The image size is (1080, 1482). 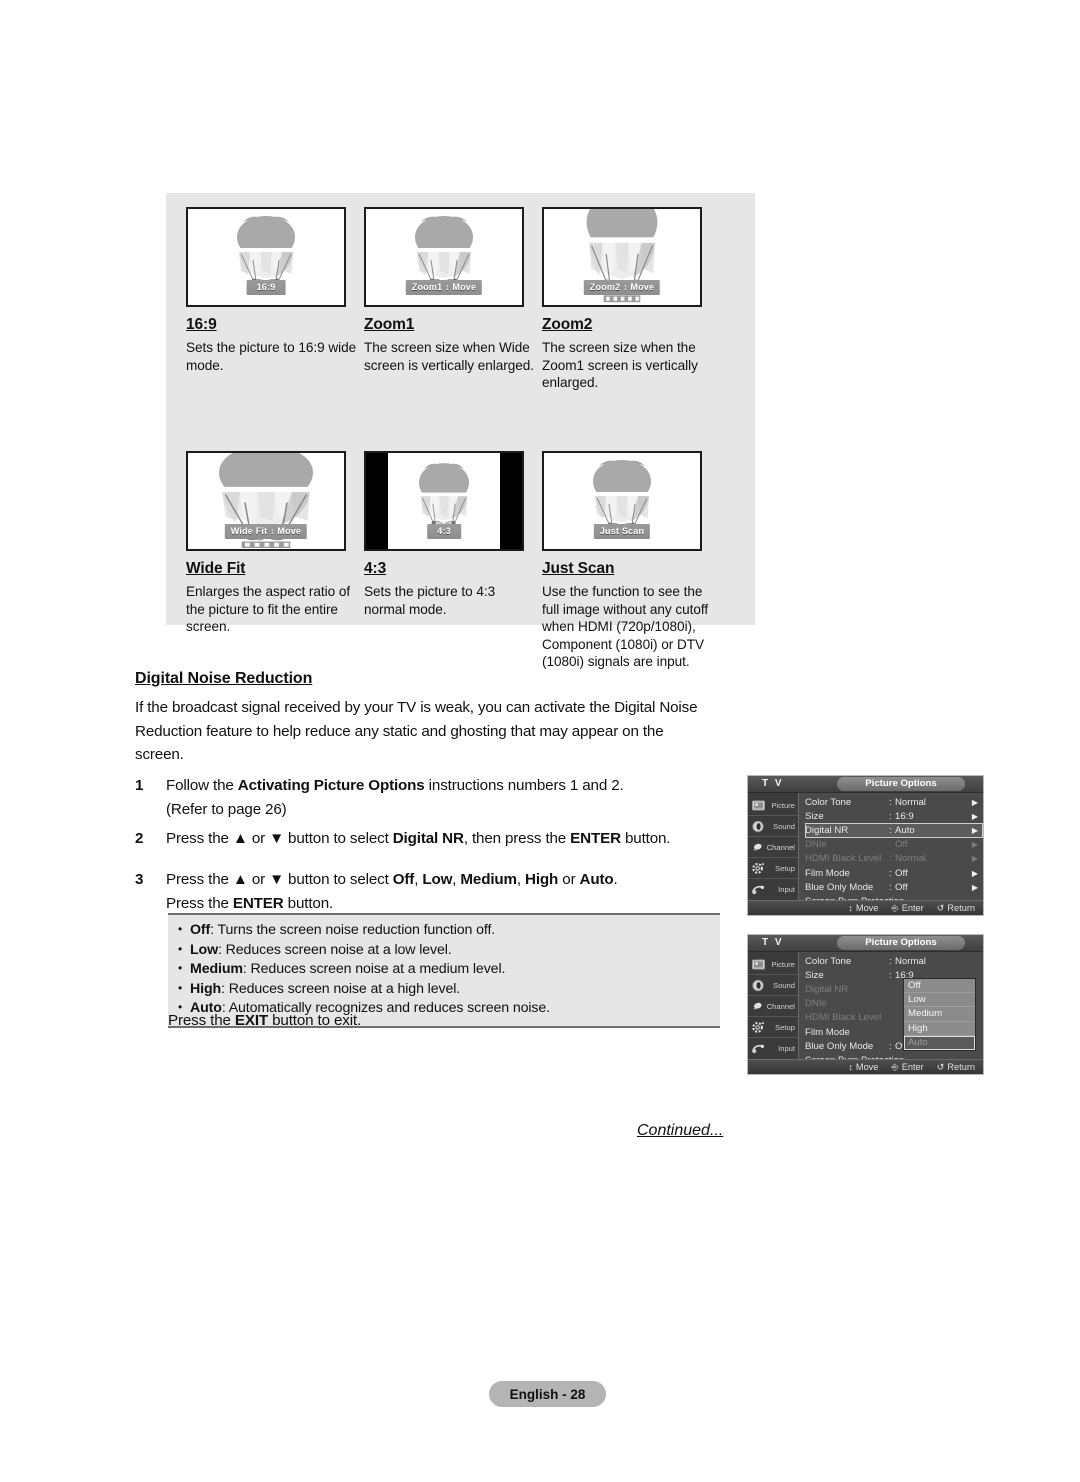 What do you see at coordinates (266, 501) in the screenshot?
I see `aspect-ratio-preview-wide-fit: Wide Fit ↕ Move` at bounding box center [266, 501].